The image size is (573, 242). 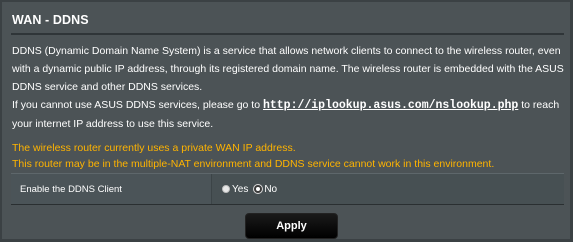 I want to click on page-title: WAN - DDNS, so click(x=50, y=20).